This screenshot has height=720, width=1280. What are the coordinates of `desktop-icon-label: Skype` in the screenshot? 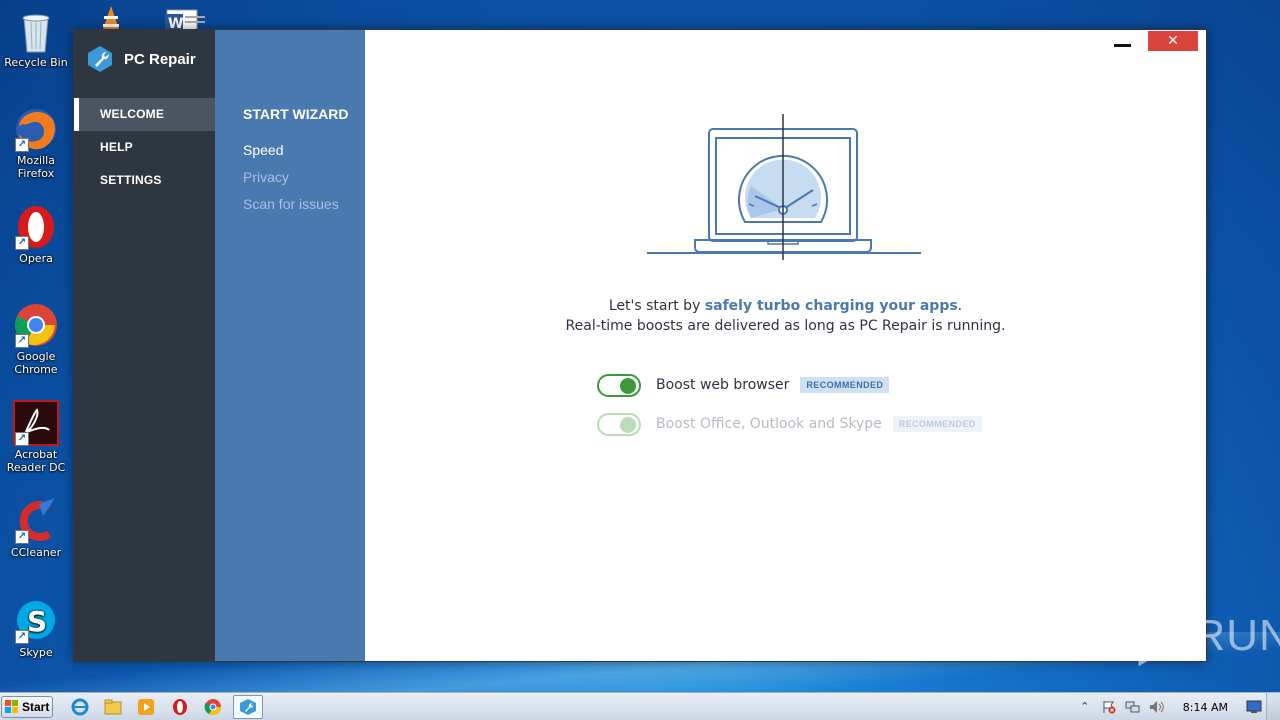 It's located at (36, 652).